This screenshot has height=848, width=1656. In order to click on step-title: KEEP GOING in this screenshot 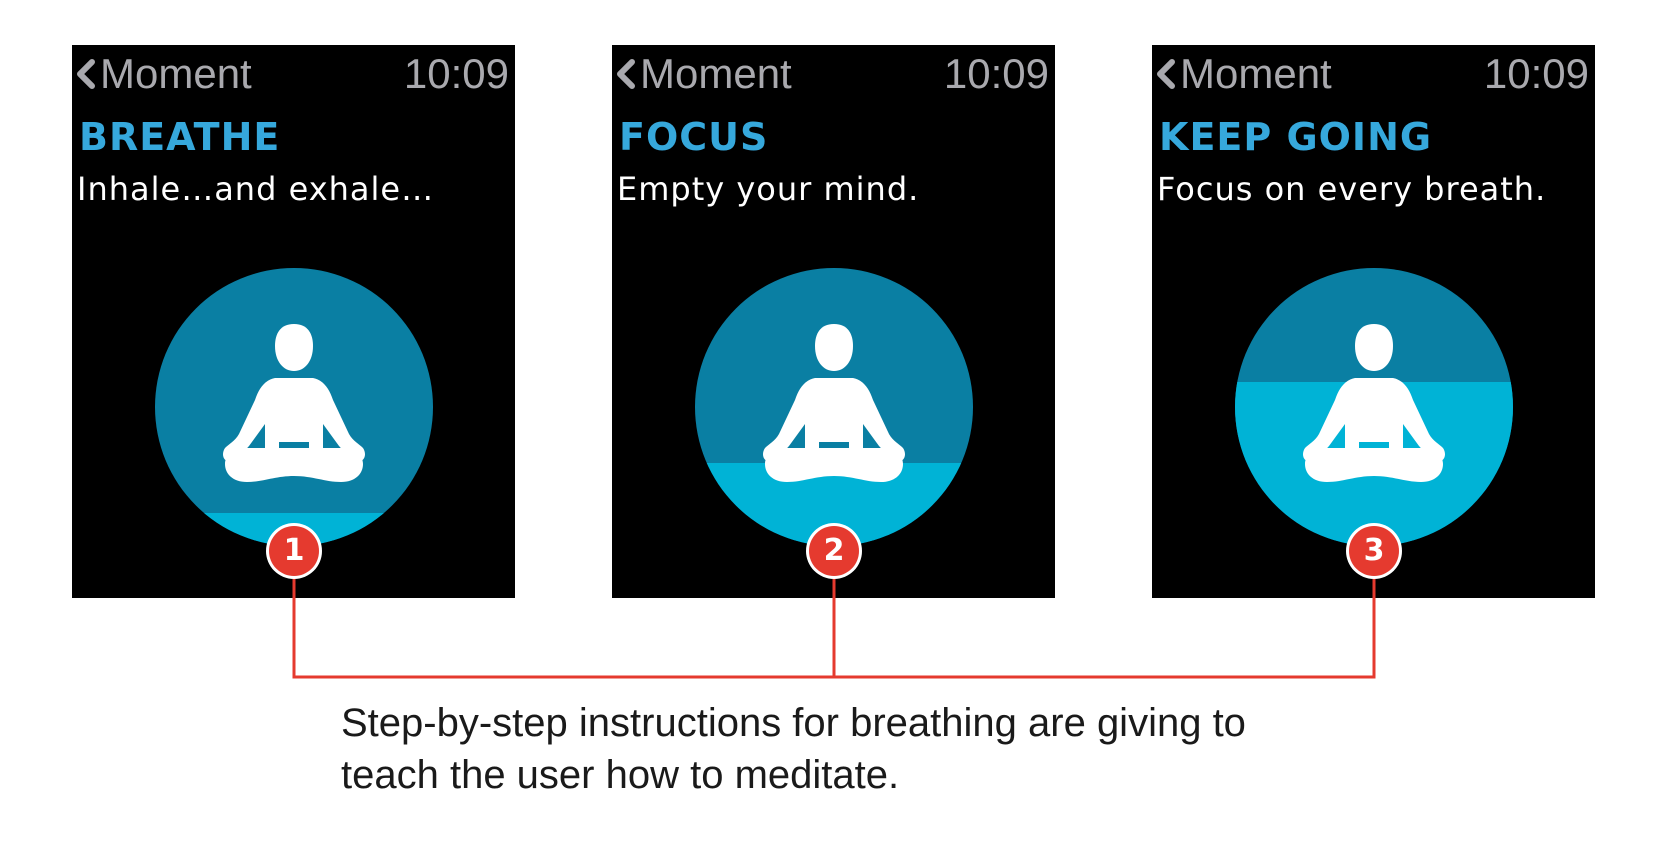, I will do `click(1296, 137)`.